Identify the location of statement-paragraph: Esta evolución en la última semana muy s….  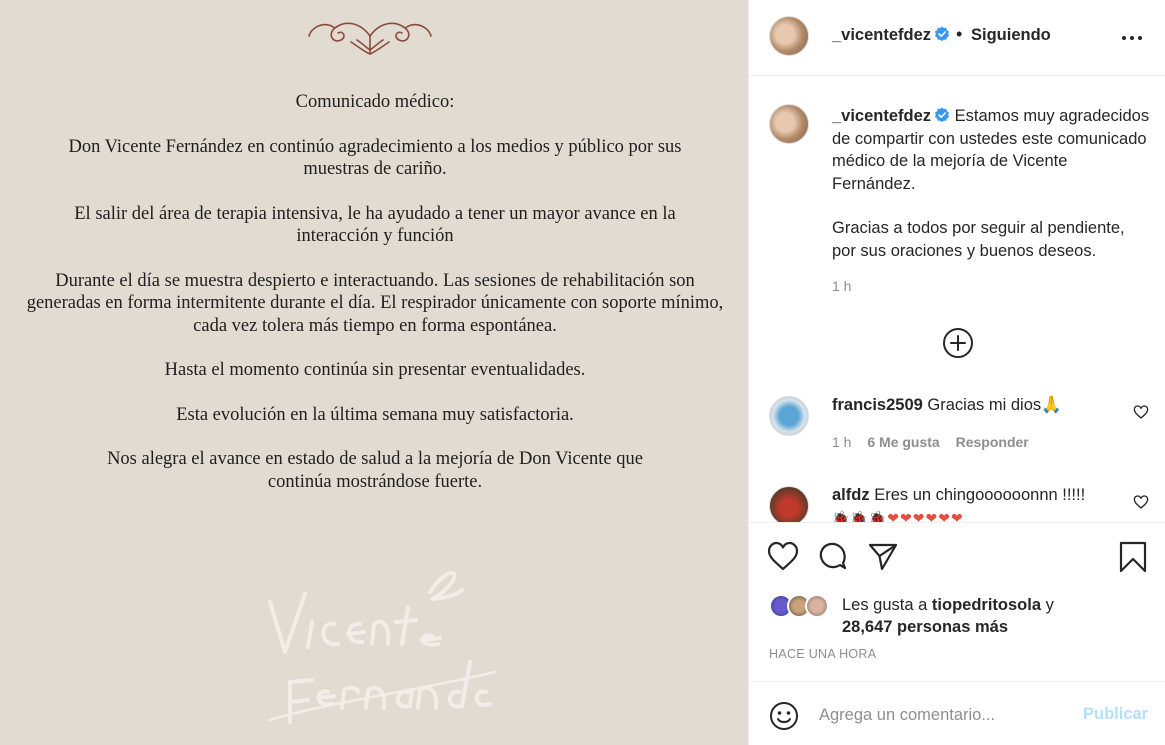
(375, 414).